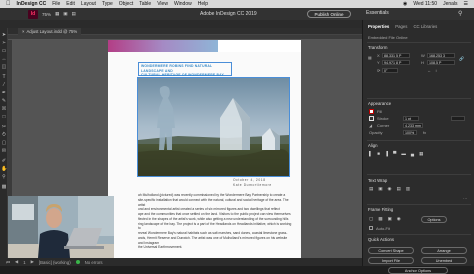 This screenshot has width=474, height=274. Describe the element at coordinates (4, 43) in the screenshot. I see `direct-selection-tool-icon: ➣` at that location.